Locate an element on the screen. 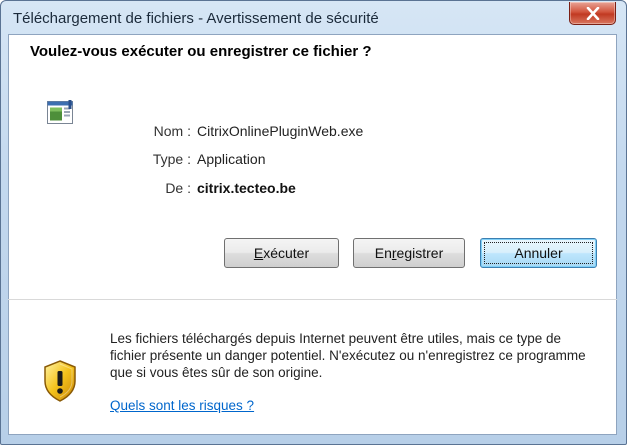 The width and height of the screenshot is (627, 445). divider is located at coordinates (312, 299).